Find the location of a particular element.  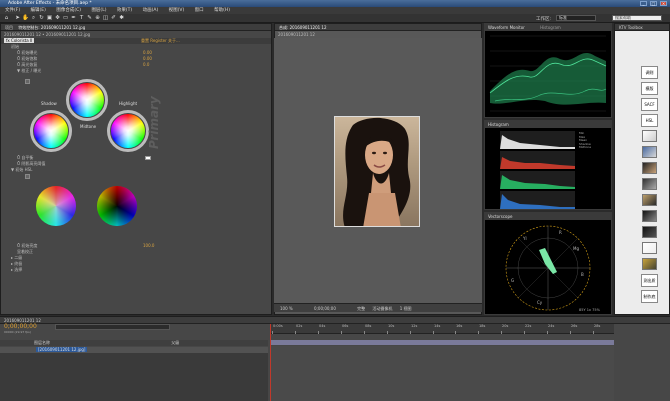

autobalance-swatch is located at coordinates (148, 158).